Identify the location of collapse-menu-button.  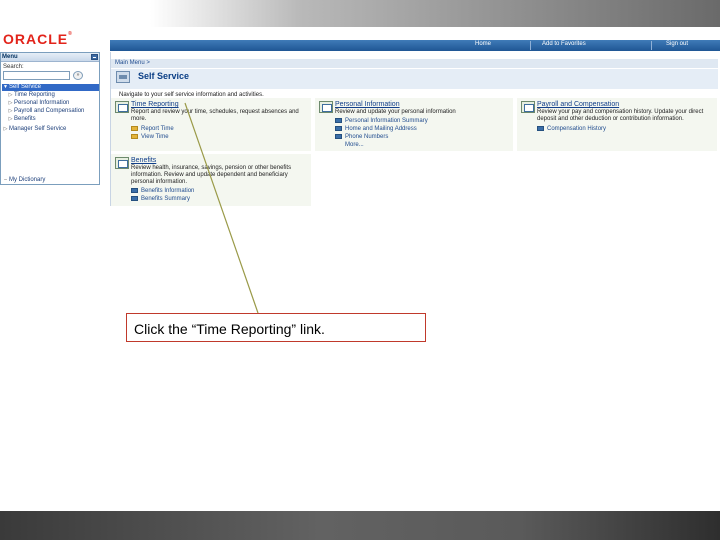
(94, 57).